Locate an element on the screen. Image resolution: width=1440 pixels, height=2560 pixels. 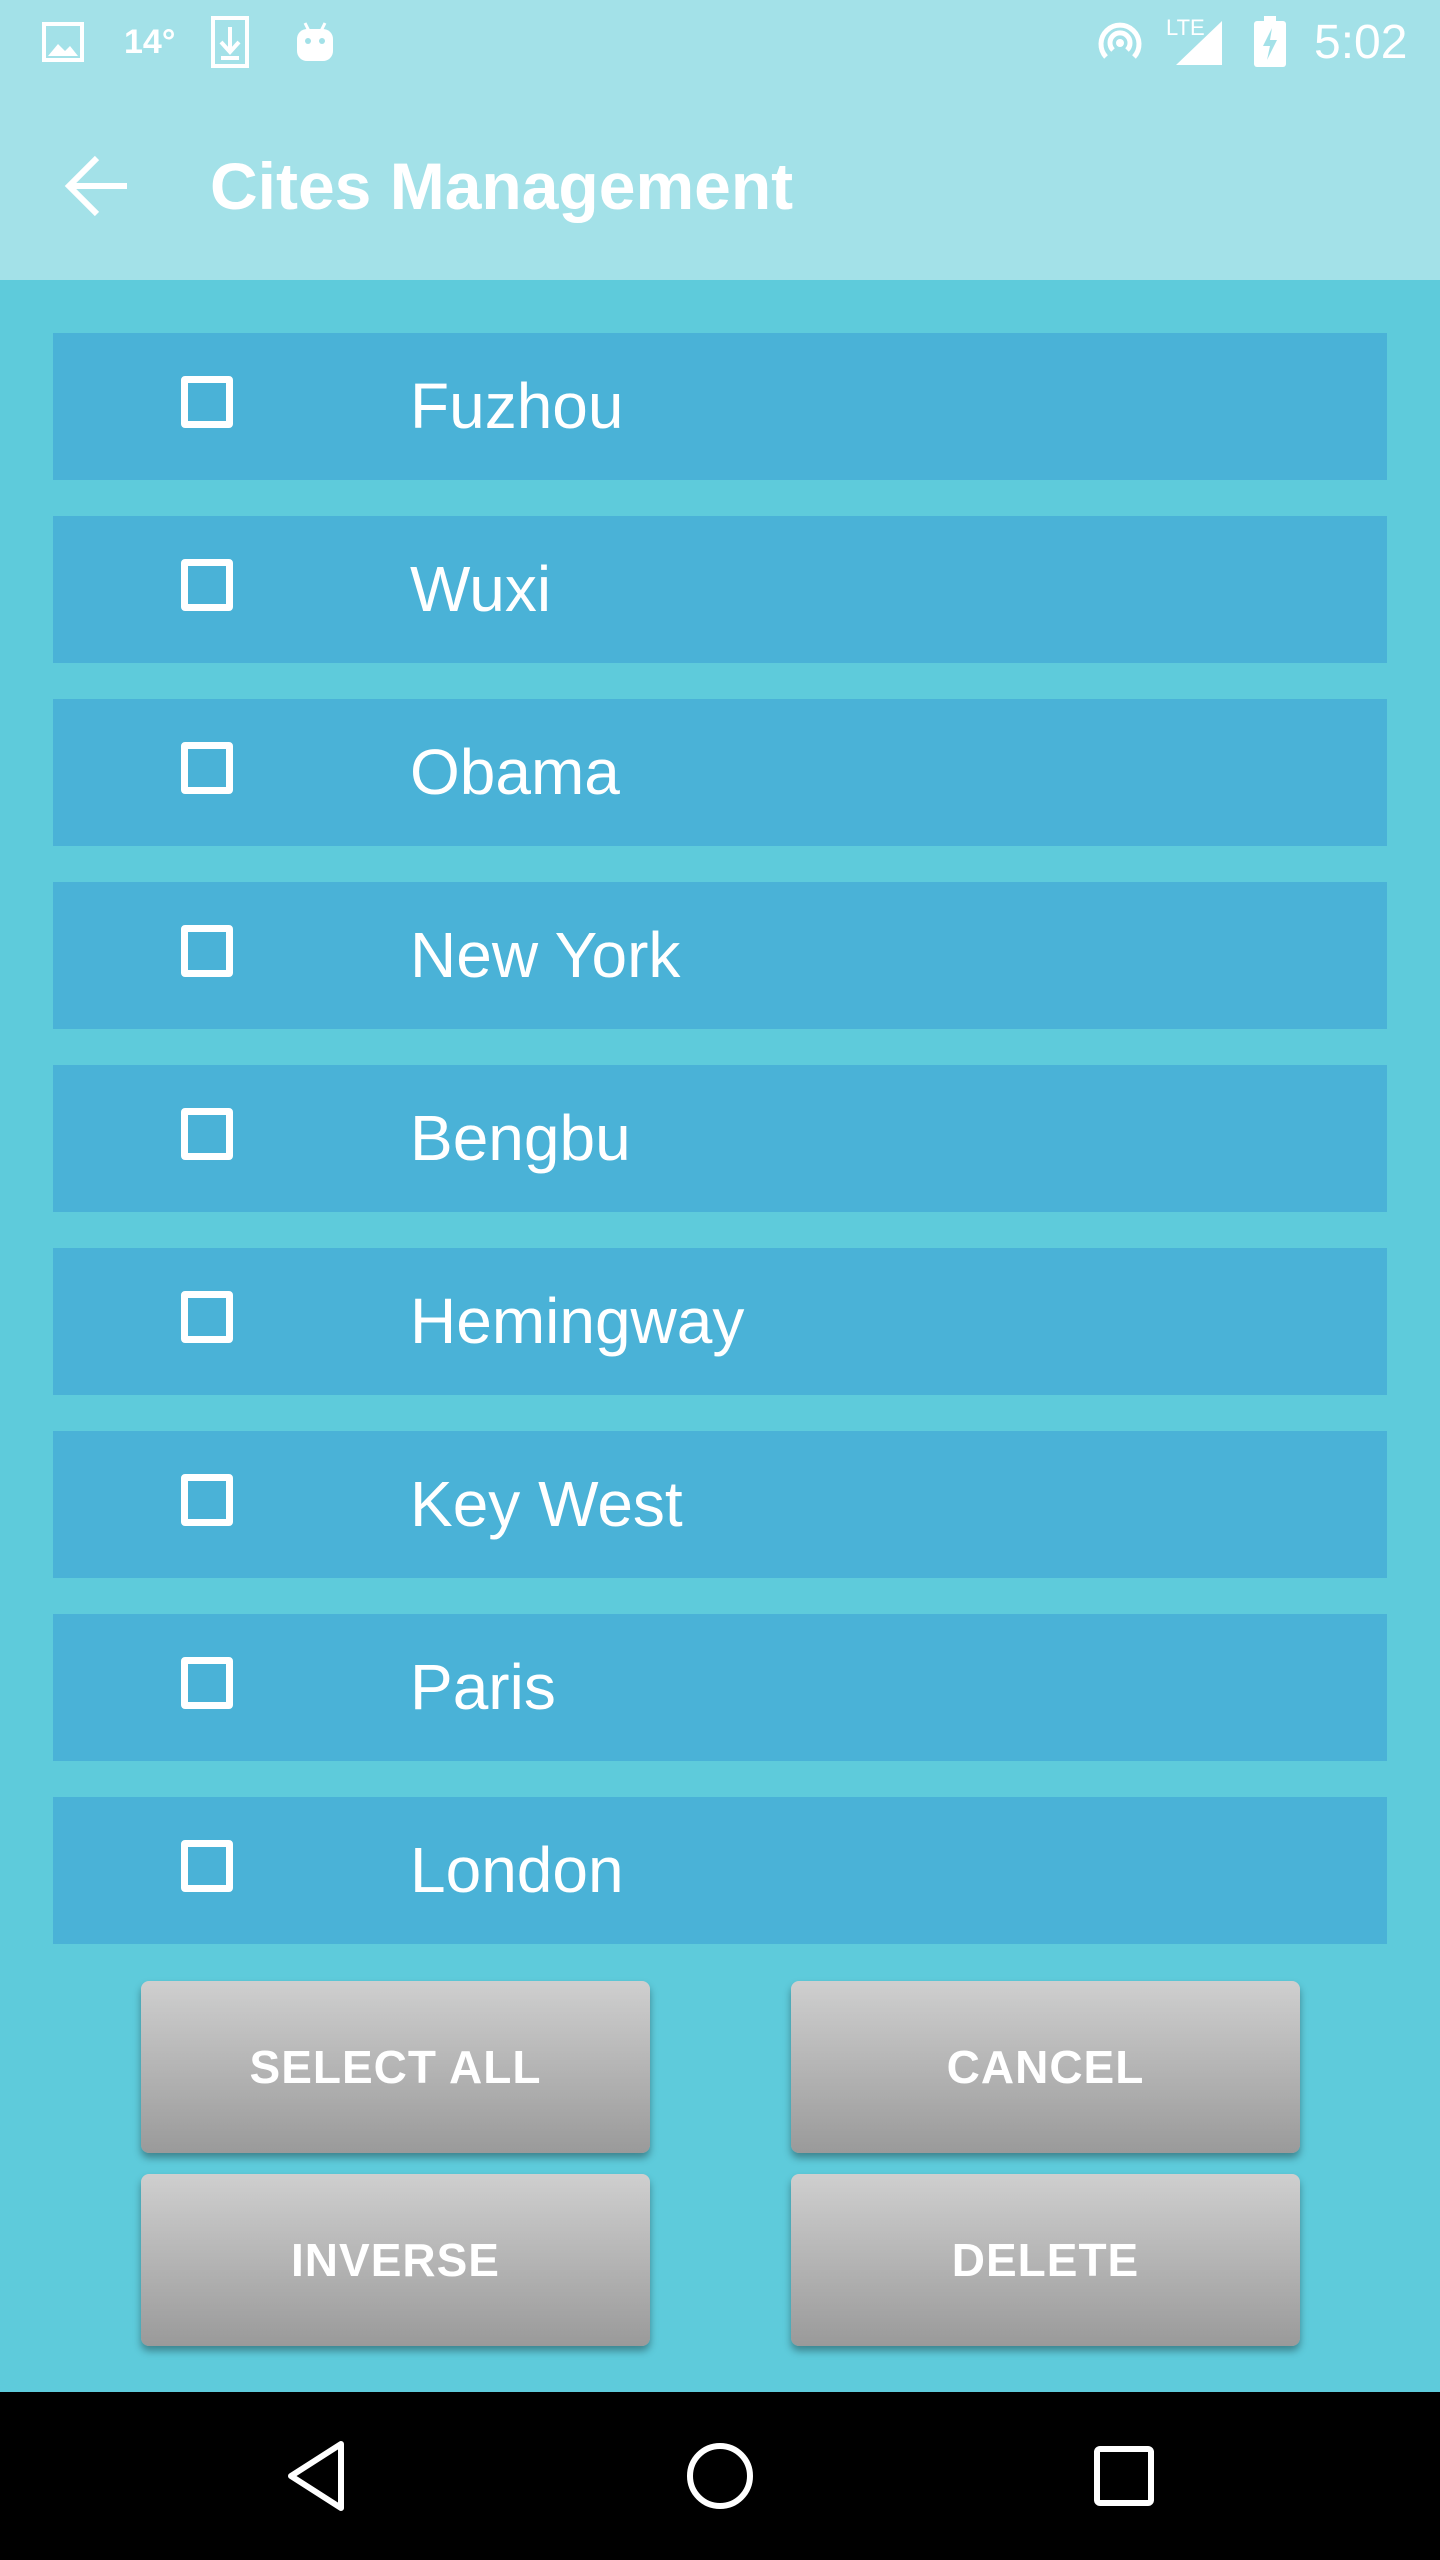
delete-button: DELETE is located at coordinates (1045, 2260).